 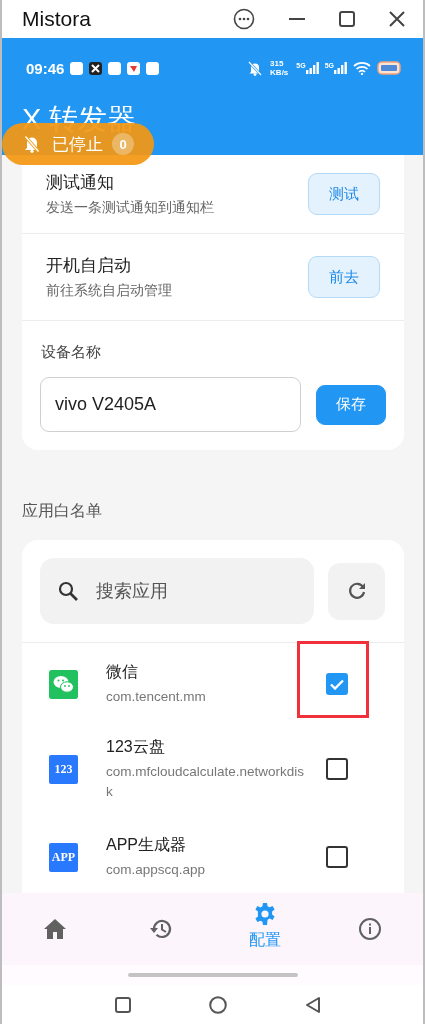 I want to click on info-icon, so click(x=370, y=929).